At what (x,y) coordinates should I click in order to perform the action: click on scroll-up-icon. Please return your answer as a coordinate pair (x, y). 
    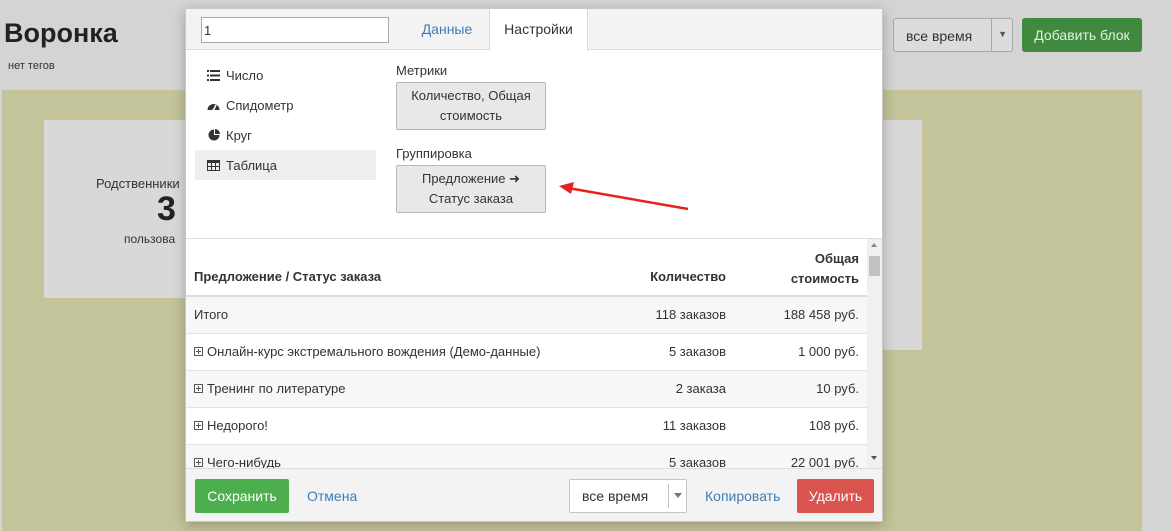
    Looking at the image, I should click on (874, 245).